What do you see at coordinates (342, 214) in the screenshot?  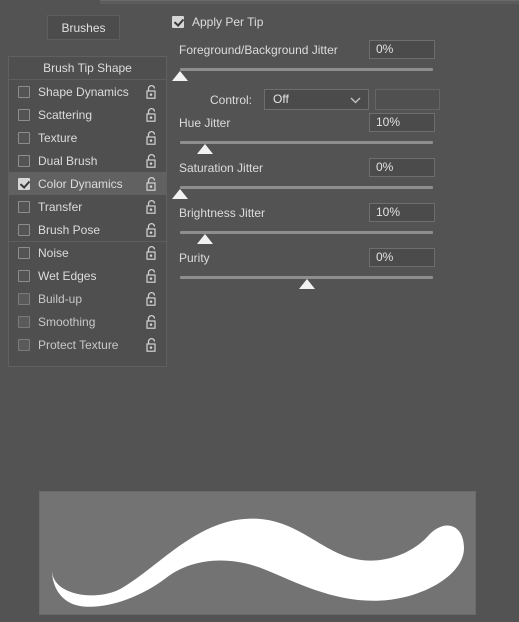 I see `brightness-jitter-row: Brightness Jitter 10%` at bounding box center [342, 214].